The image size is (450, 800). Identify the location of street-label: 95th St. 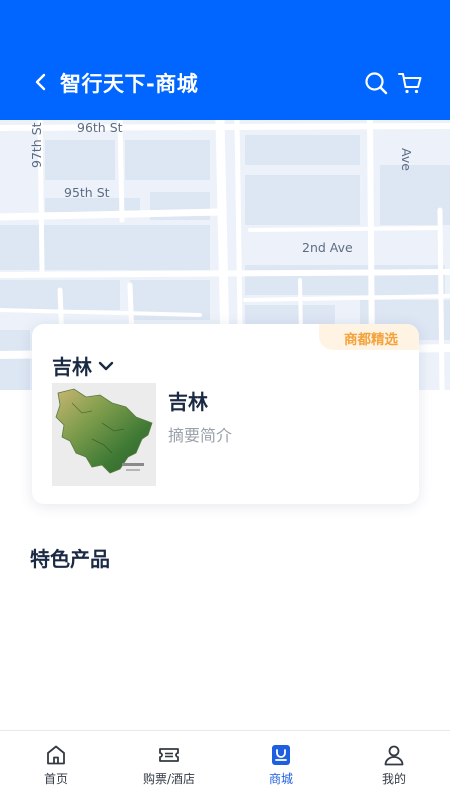
(87, 192).